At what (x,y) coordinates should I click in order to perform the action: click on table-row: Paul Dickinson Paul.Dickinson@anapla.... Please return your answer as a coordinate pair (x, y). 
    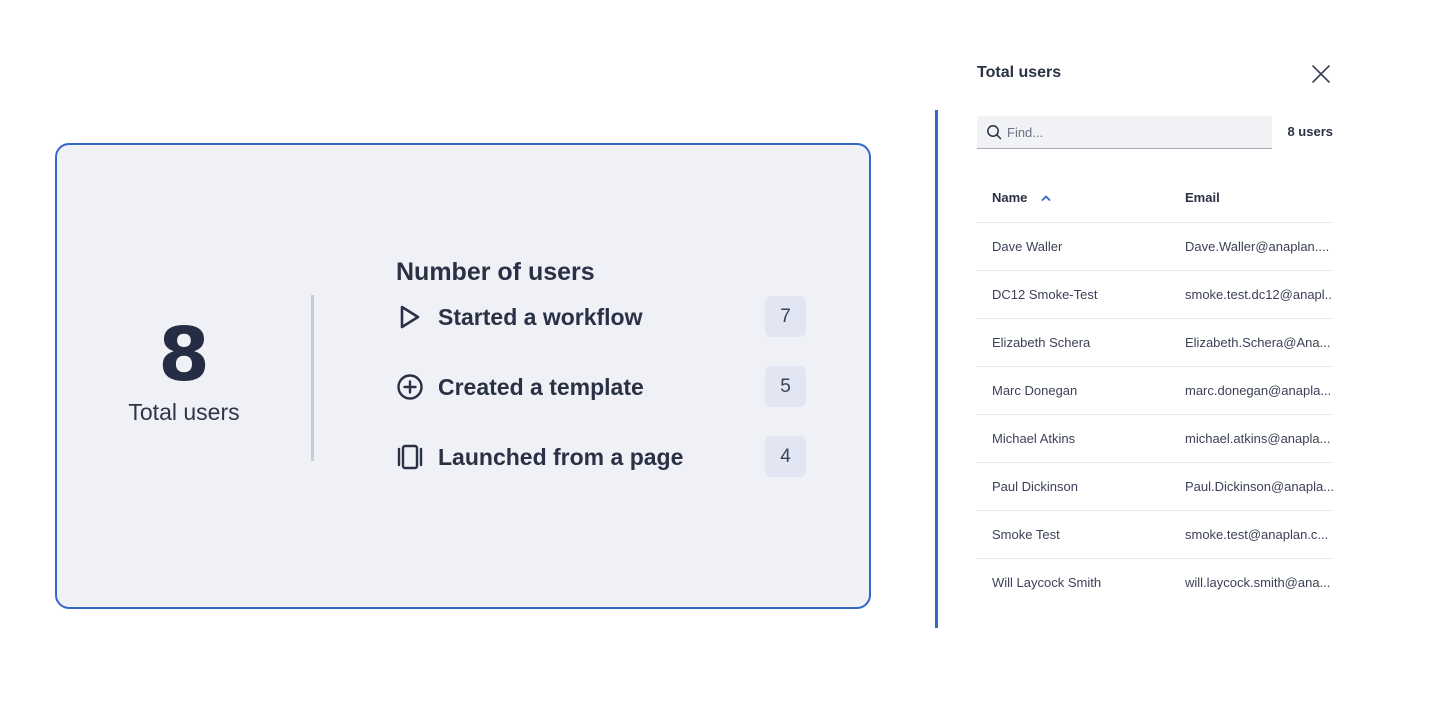
    Looking at the image, I should click on (1155, 486).